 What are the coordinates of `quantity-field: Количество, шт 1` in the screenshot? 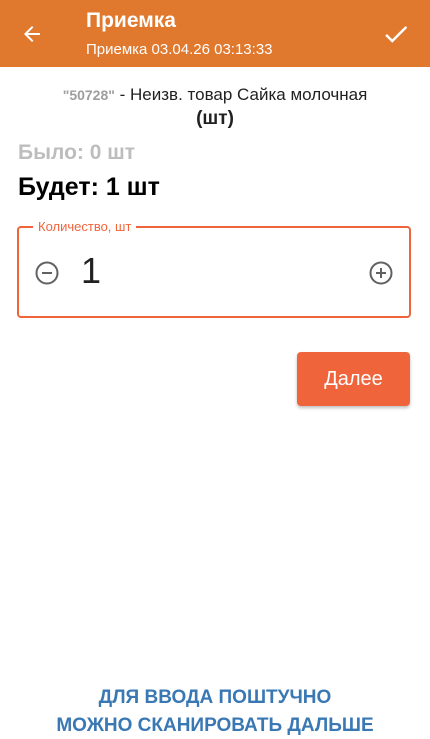 It's located at (214, 268).